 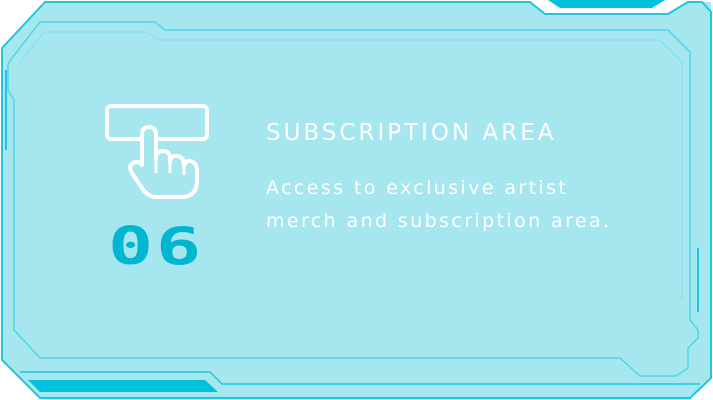 What do you see at coordinates (157, 151) in the screenshot?
I see `hand-pointer-click-icon` at bounding box center [157, 151].